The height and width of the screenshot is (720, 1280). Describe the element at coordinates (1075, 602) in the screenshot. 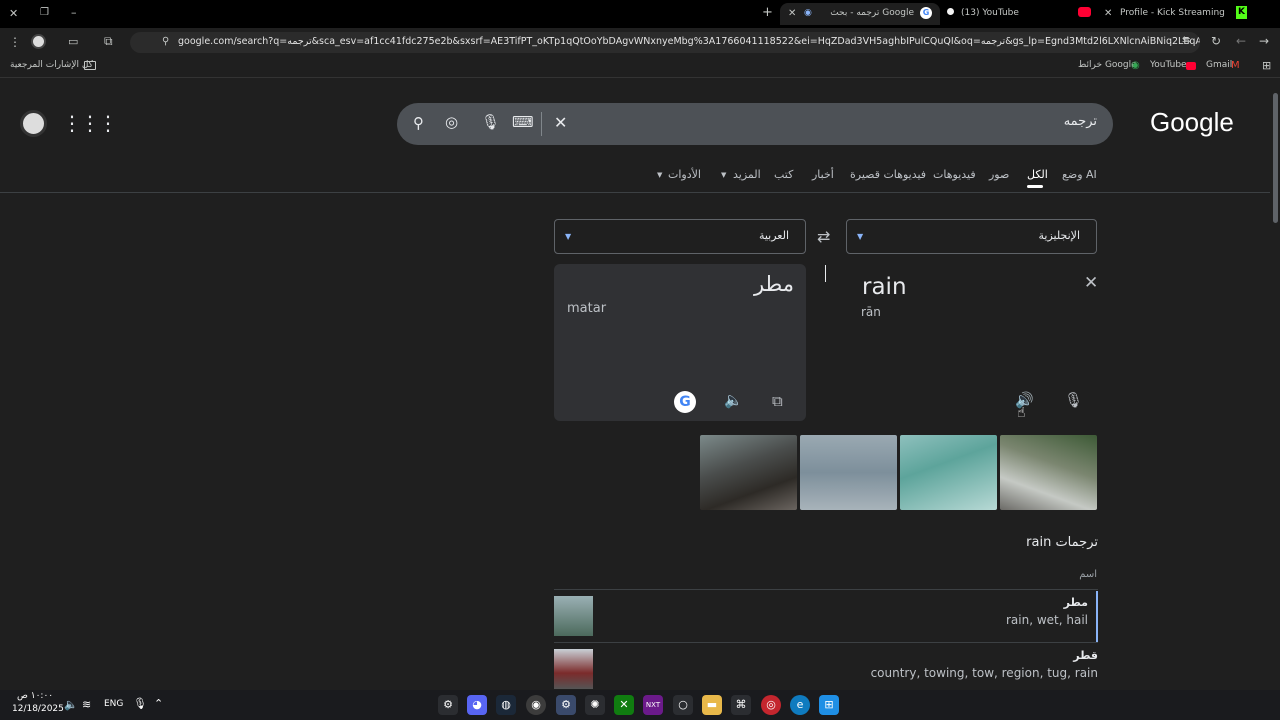

I see `row-word: مطر` at that location.